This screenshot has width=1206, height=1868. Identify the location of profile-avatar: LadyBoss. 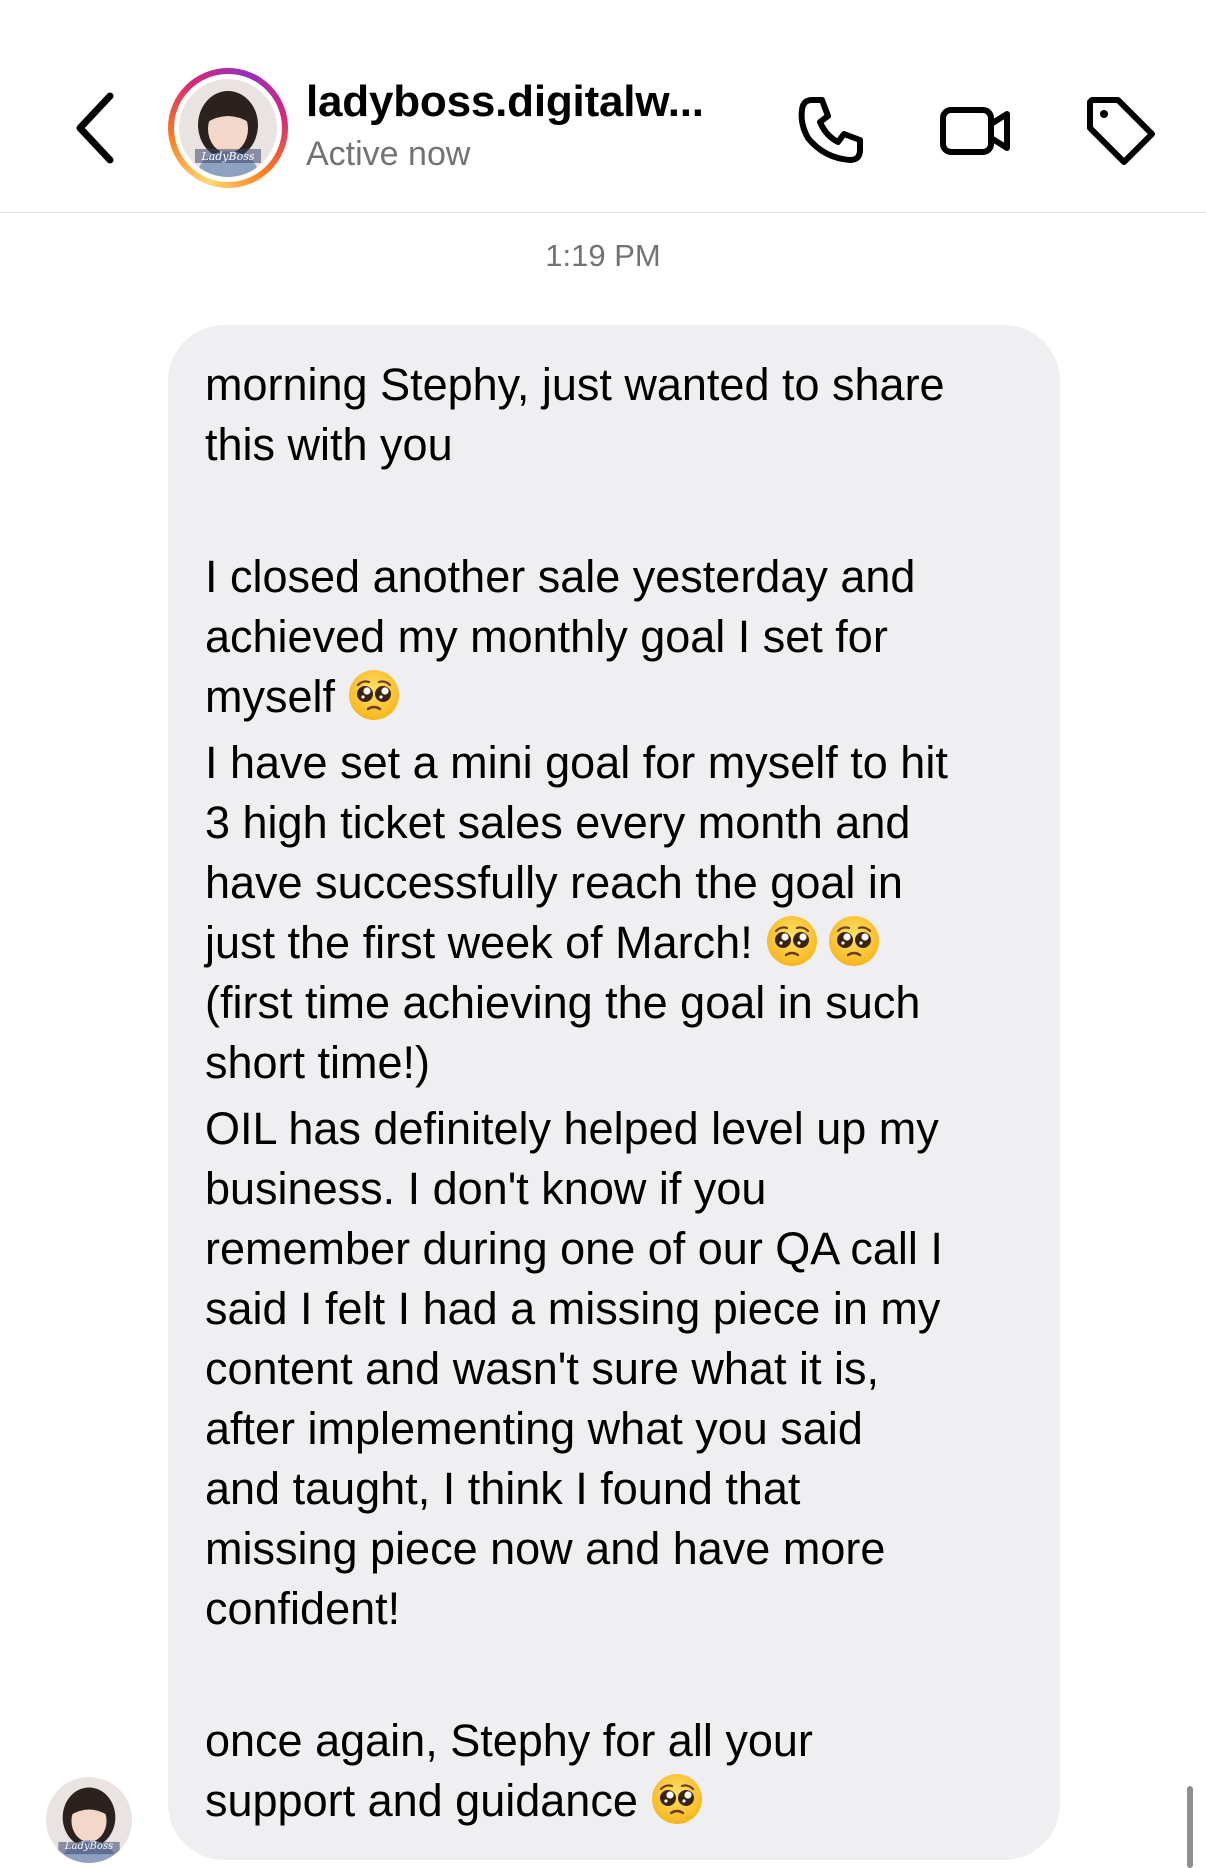
(228, 128).